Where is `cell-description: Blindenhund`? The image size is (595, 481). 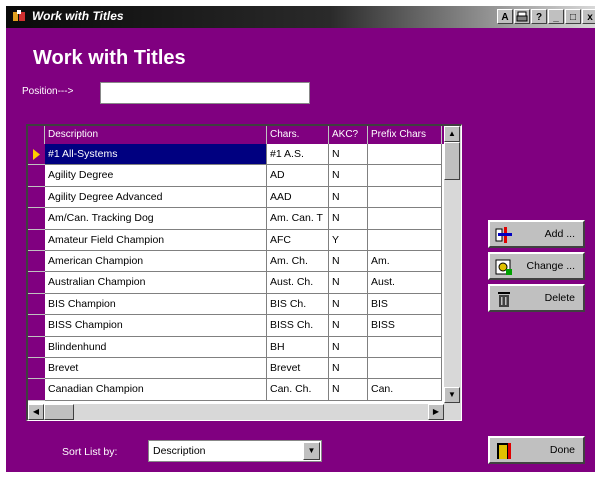 cell-description: Blindenhund is located at coordinates (156, 347).